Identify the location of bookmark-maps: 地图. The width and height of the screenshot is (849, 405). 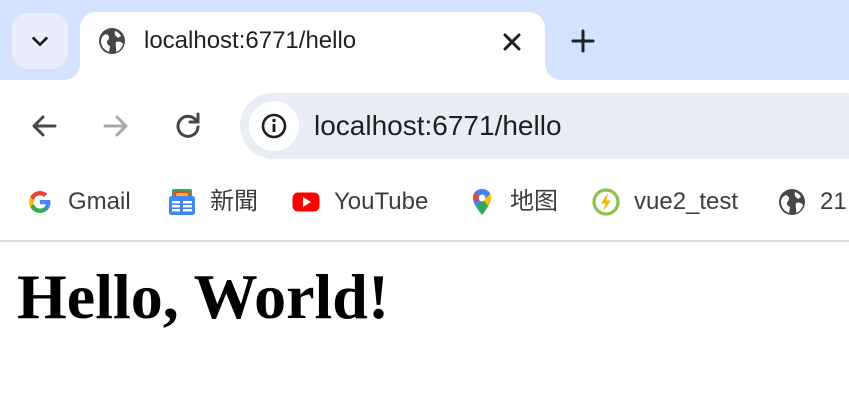
(513, 202).